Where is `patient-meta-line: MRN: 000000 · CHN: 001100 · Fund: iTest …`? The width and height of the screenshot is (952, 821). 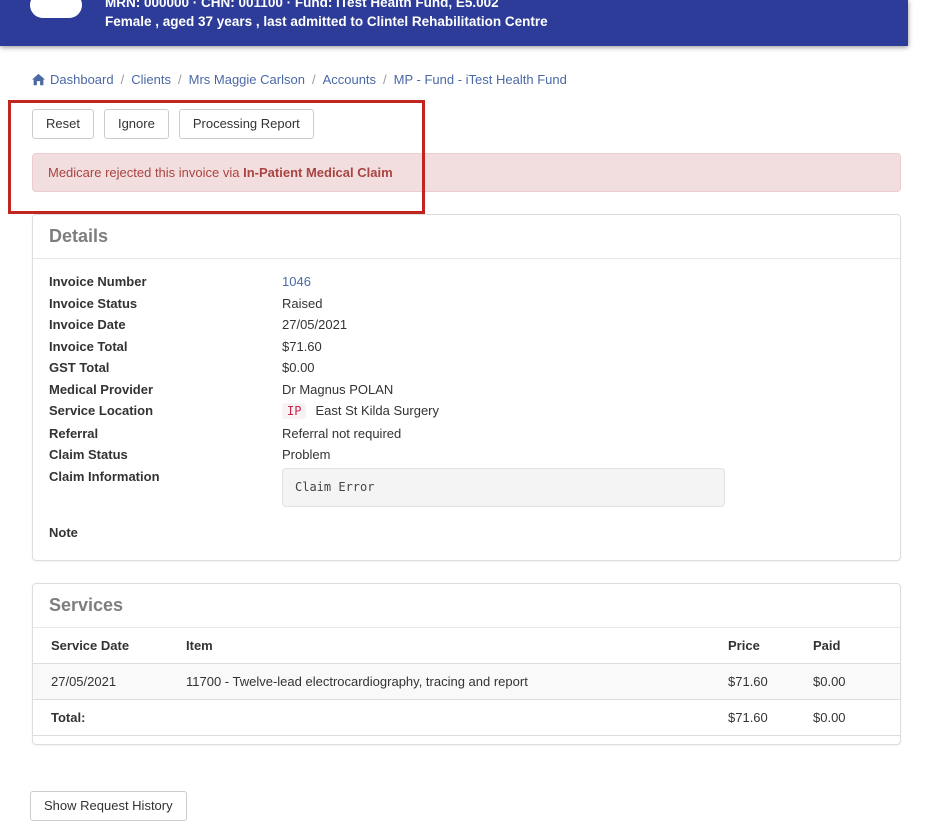
patient-meta-line: MRN: 000000 · CHN: 001100 · Fund: iTest … is located at coordinates (302, 5).